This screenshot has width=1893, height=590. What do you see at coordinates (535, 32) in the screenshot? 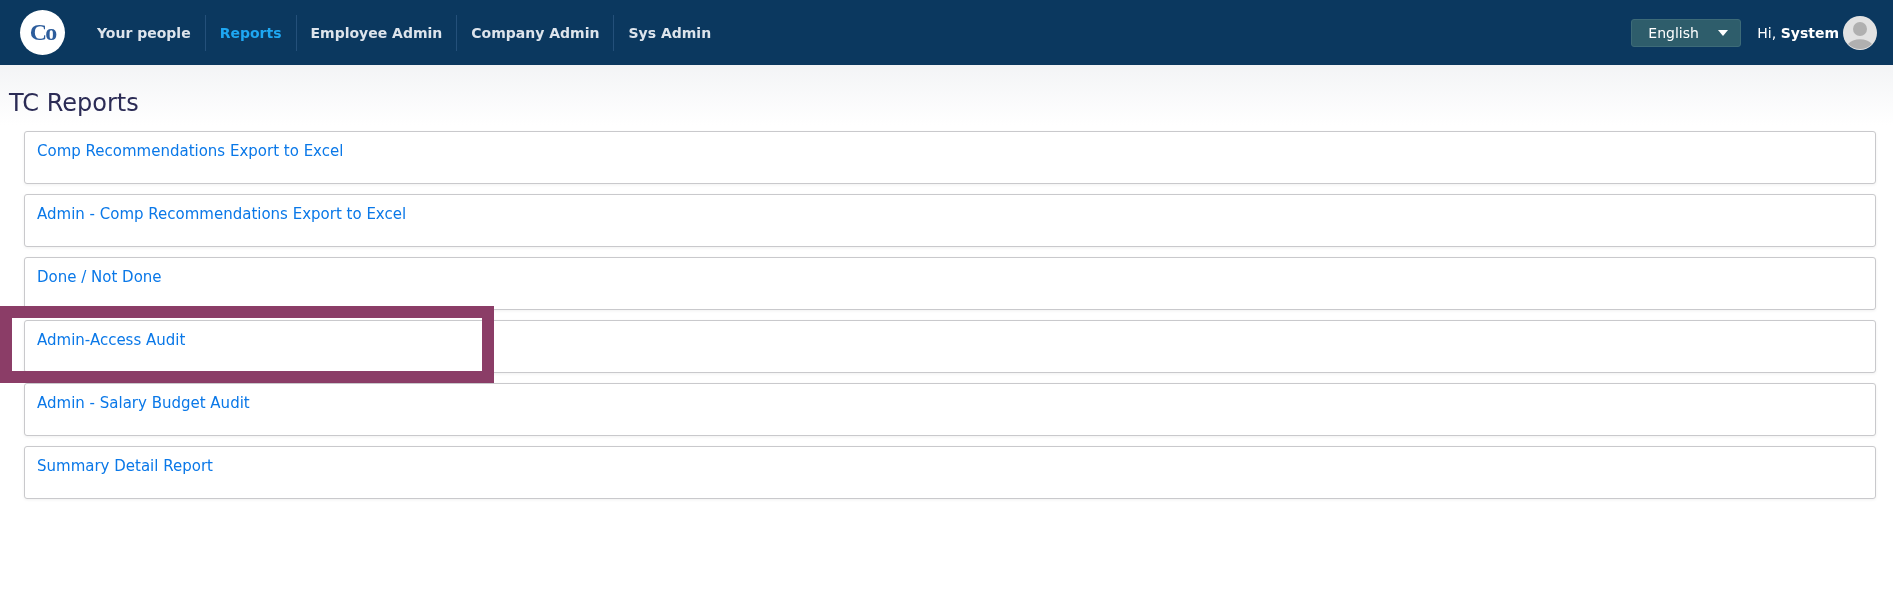
I see `nav-link: Company Admin` at bounding box center [535, 32].